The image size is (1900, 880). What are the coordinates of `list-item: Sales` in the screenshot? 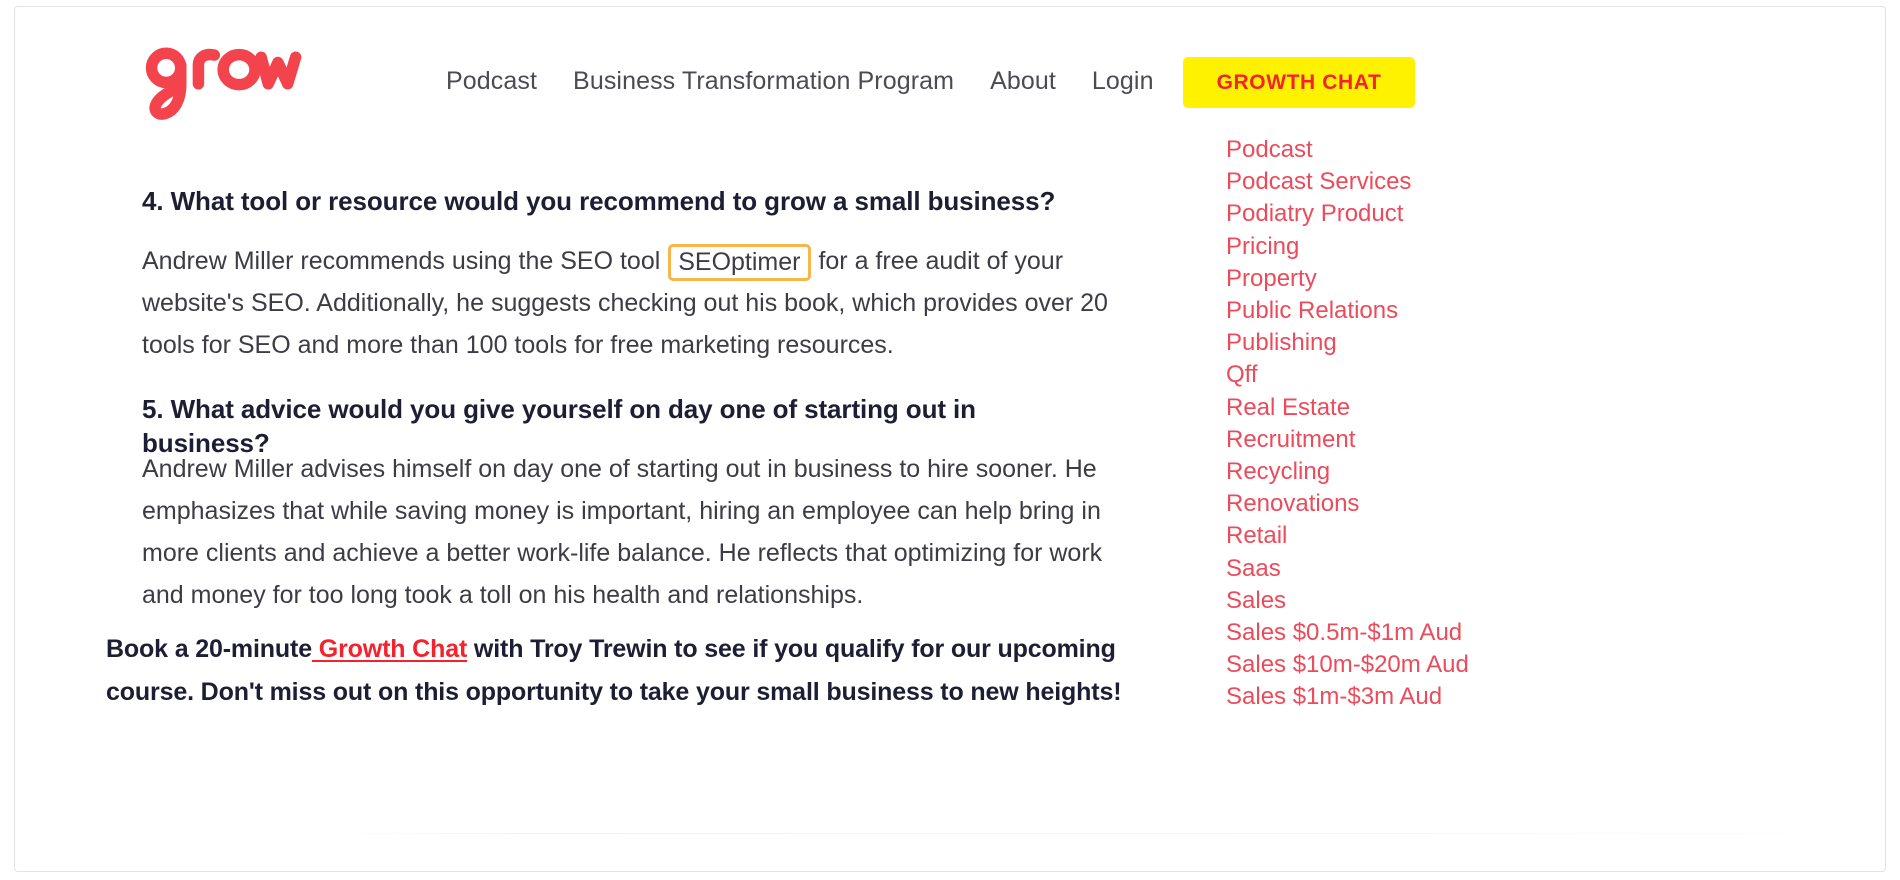 It's located at (1347, 601).